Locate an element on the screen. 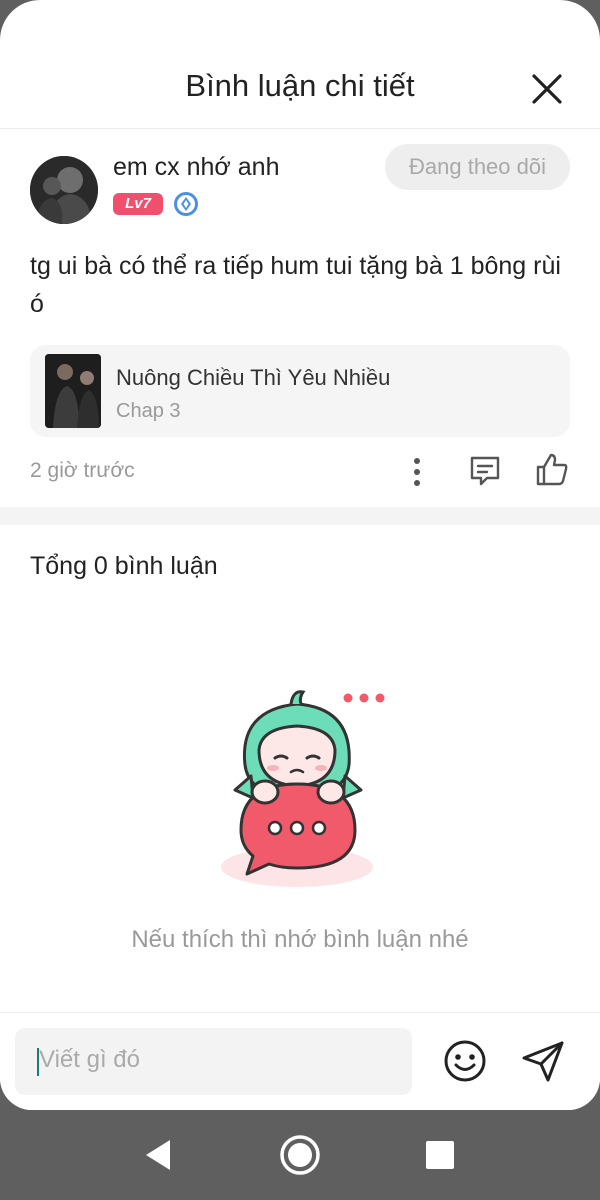 The height and width of the screenshot is (1200, 600). emoji-button is located at coordinates (465, 1061).